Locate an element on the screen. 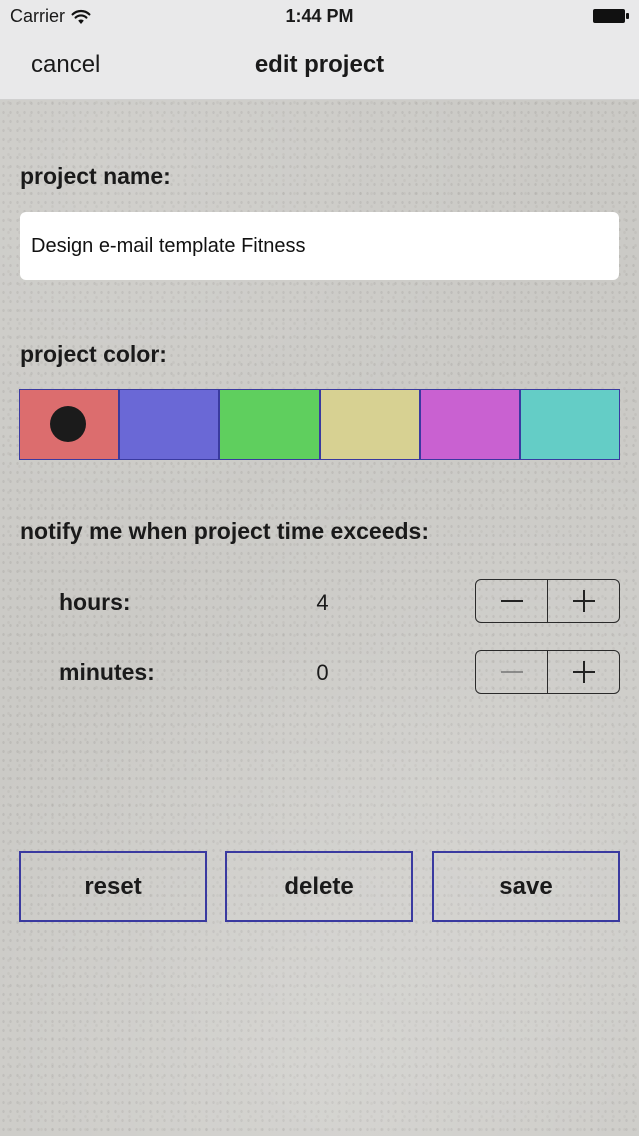 The image size is (639, 1136). hours-label: hours: is located at coordinates (95, 602).